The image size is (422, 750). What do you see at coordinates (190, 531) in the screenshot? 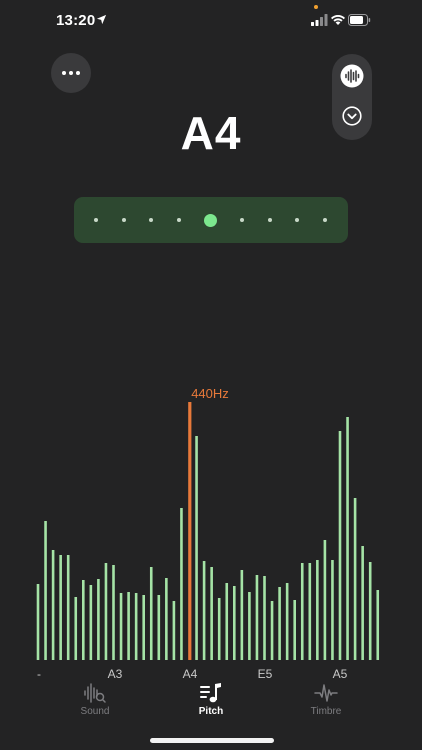
I see `peak-frequency-bar` at bounding box center [190, 531].